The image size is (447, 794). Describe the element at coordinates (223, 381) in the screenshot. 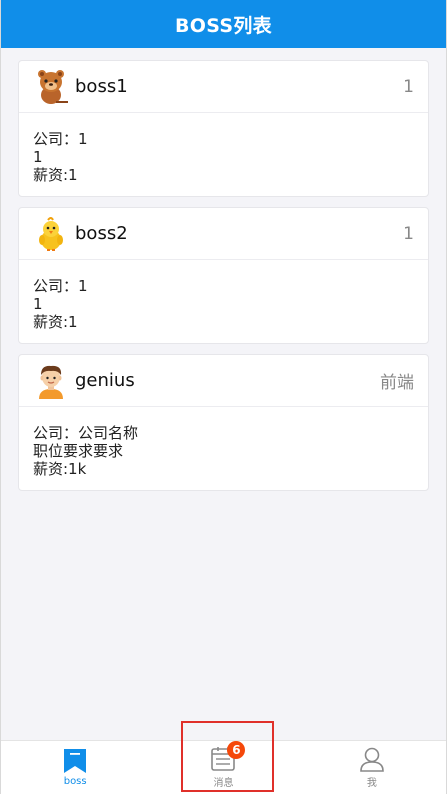

I see `card-header: genius 前端` at that location.